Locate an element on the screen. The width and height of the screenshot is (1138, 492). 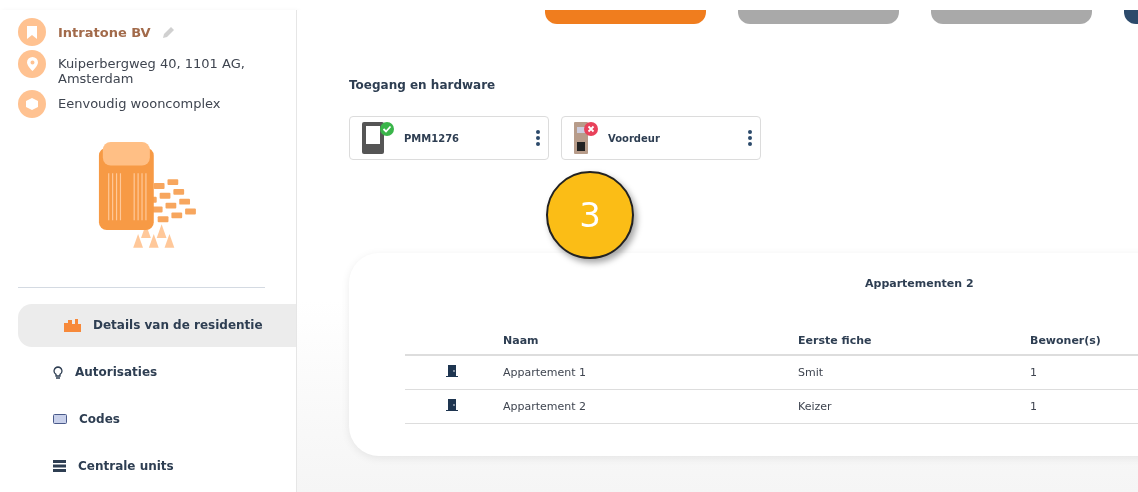
pencil-icon is located at coordinates (168, 32).